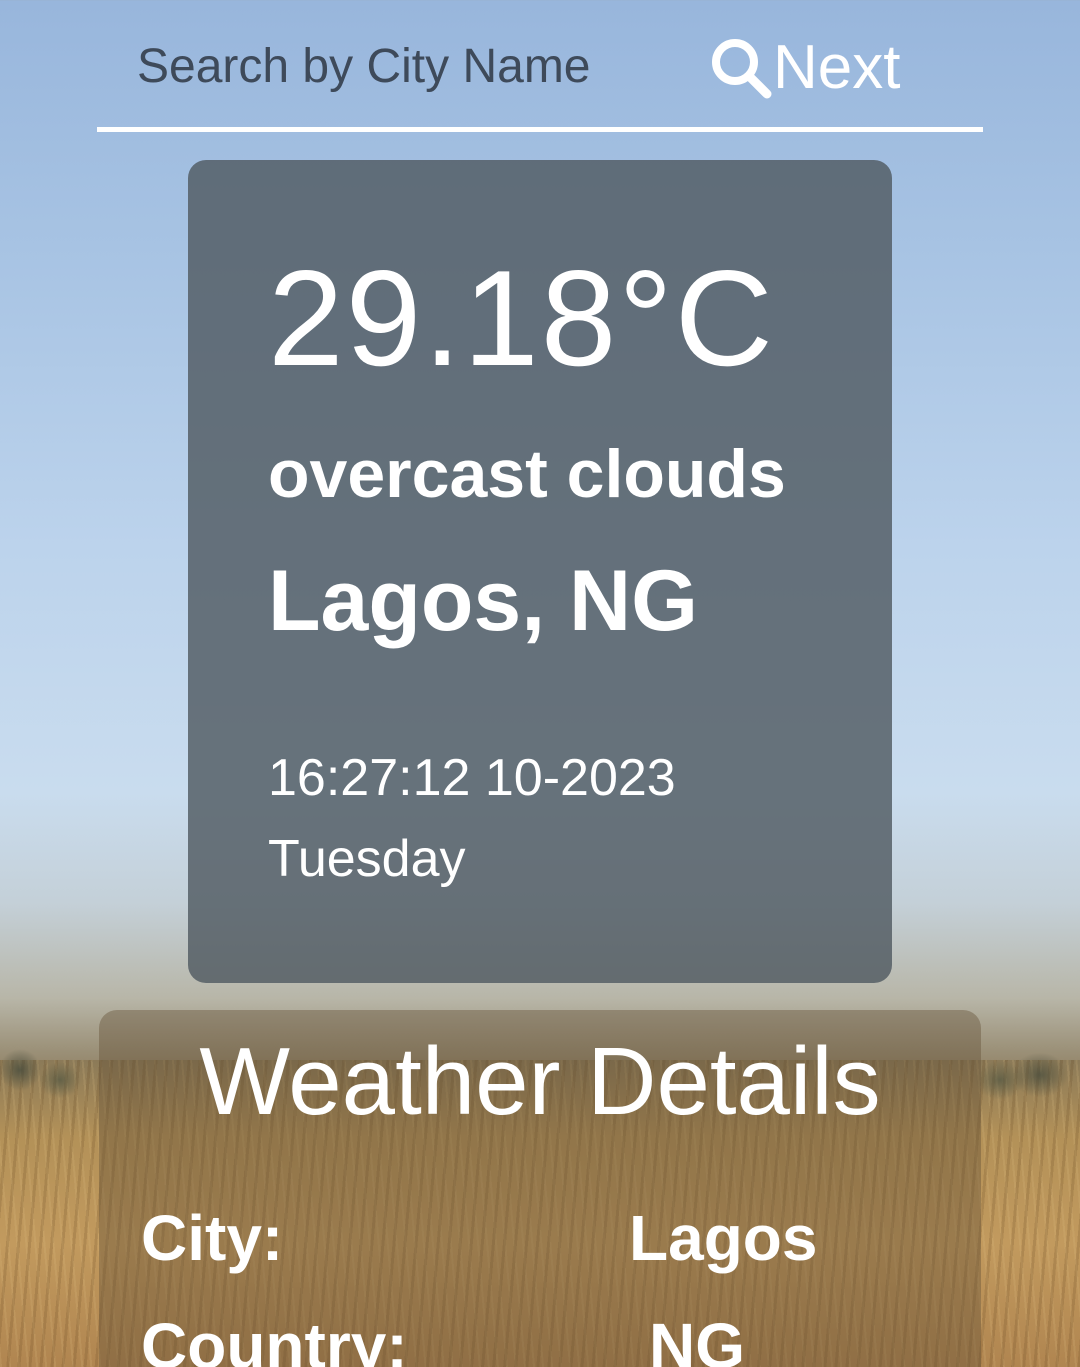 The image size is (1080, 1367). What do you see at coordinates (837, 67) in the screenshot?
I see `search-next-label: Next` at bounding box center [837, 67].